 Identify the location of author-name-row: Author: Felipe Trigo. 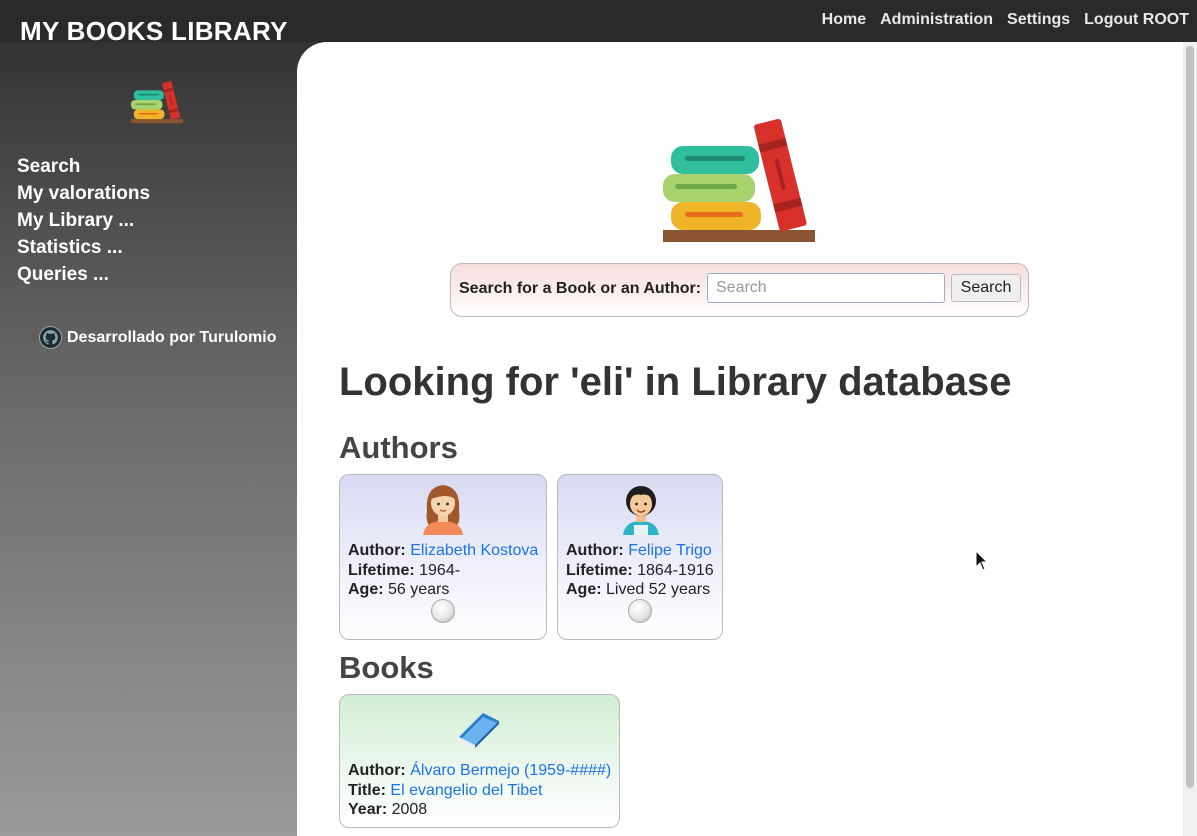
(639, 551).